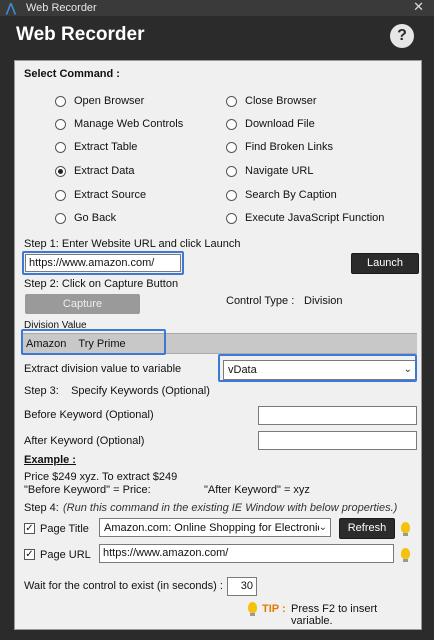  What do you see at coordinates (103, 369) in the screenshot?
I see `extract-var-label: Extract division value to variable` at bounding box center [103, 369].